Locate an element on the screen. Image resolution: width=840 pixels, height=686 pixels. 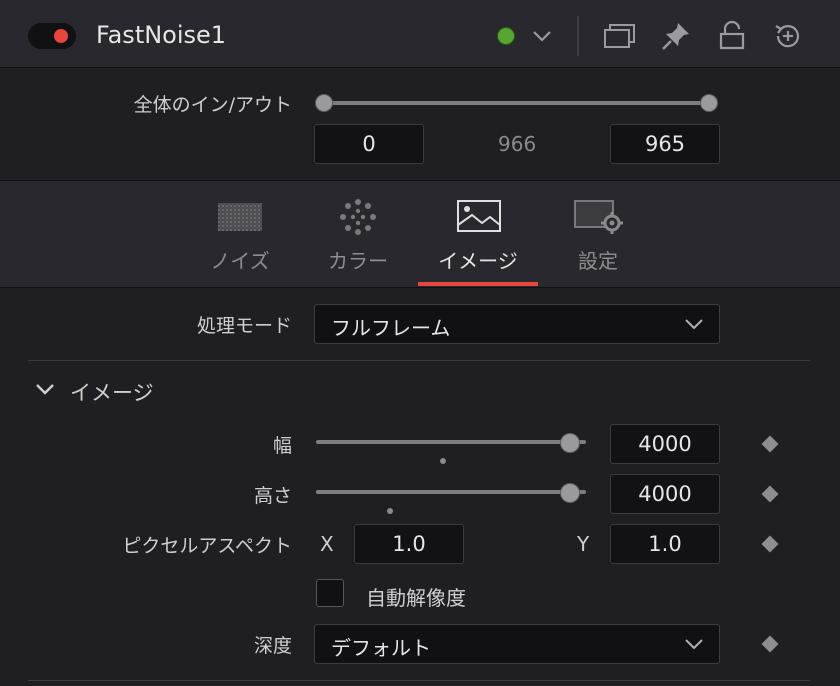
pin-icon is located at coordinates (676, 36).